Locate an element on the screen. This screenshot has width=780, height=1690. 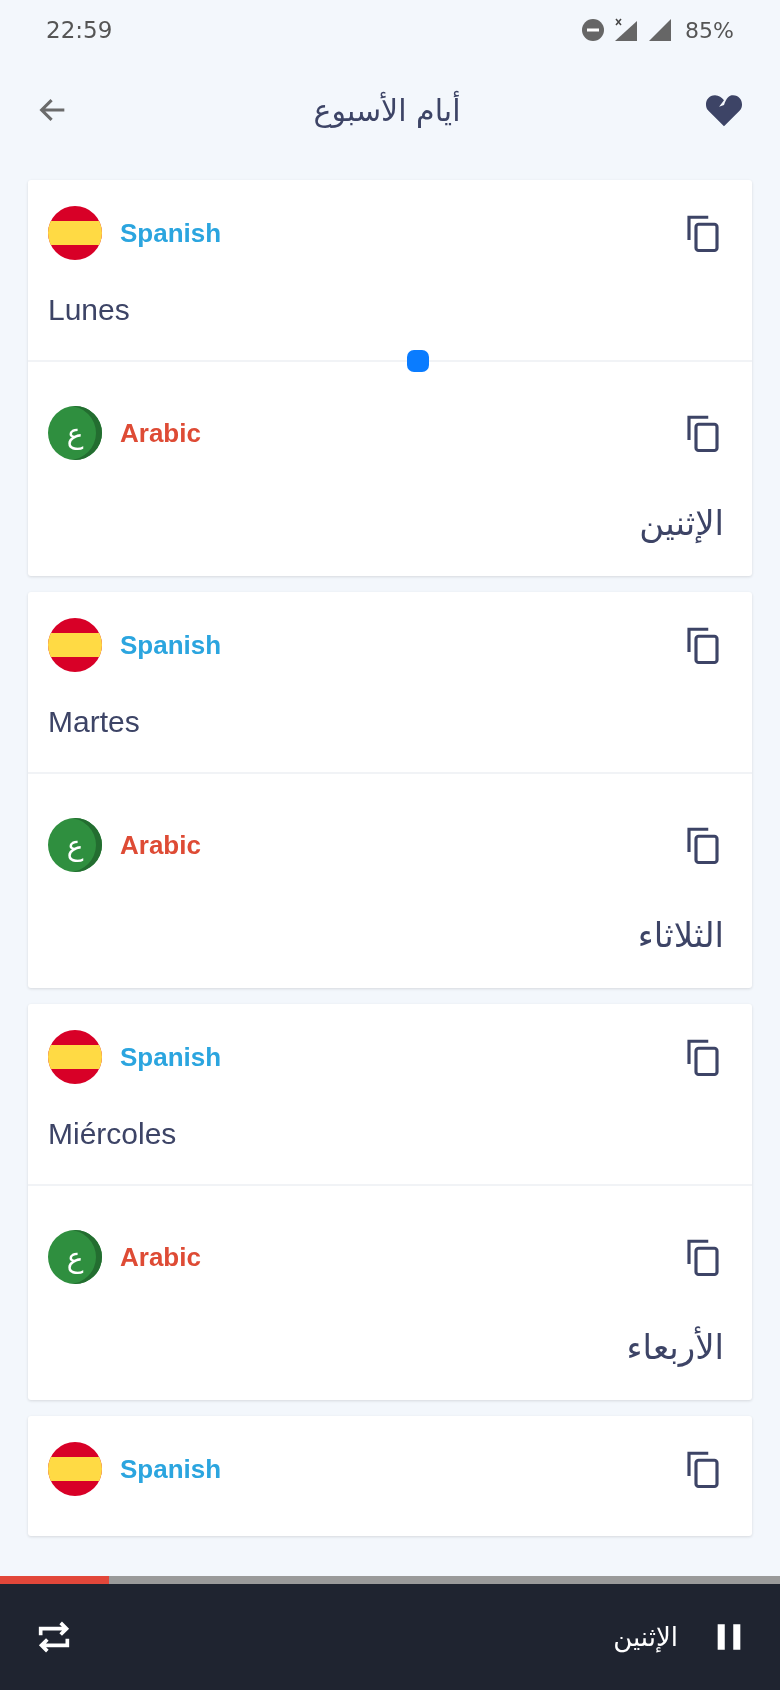
status-time: 22:59 is located at coordinates (79, 30).